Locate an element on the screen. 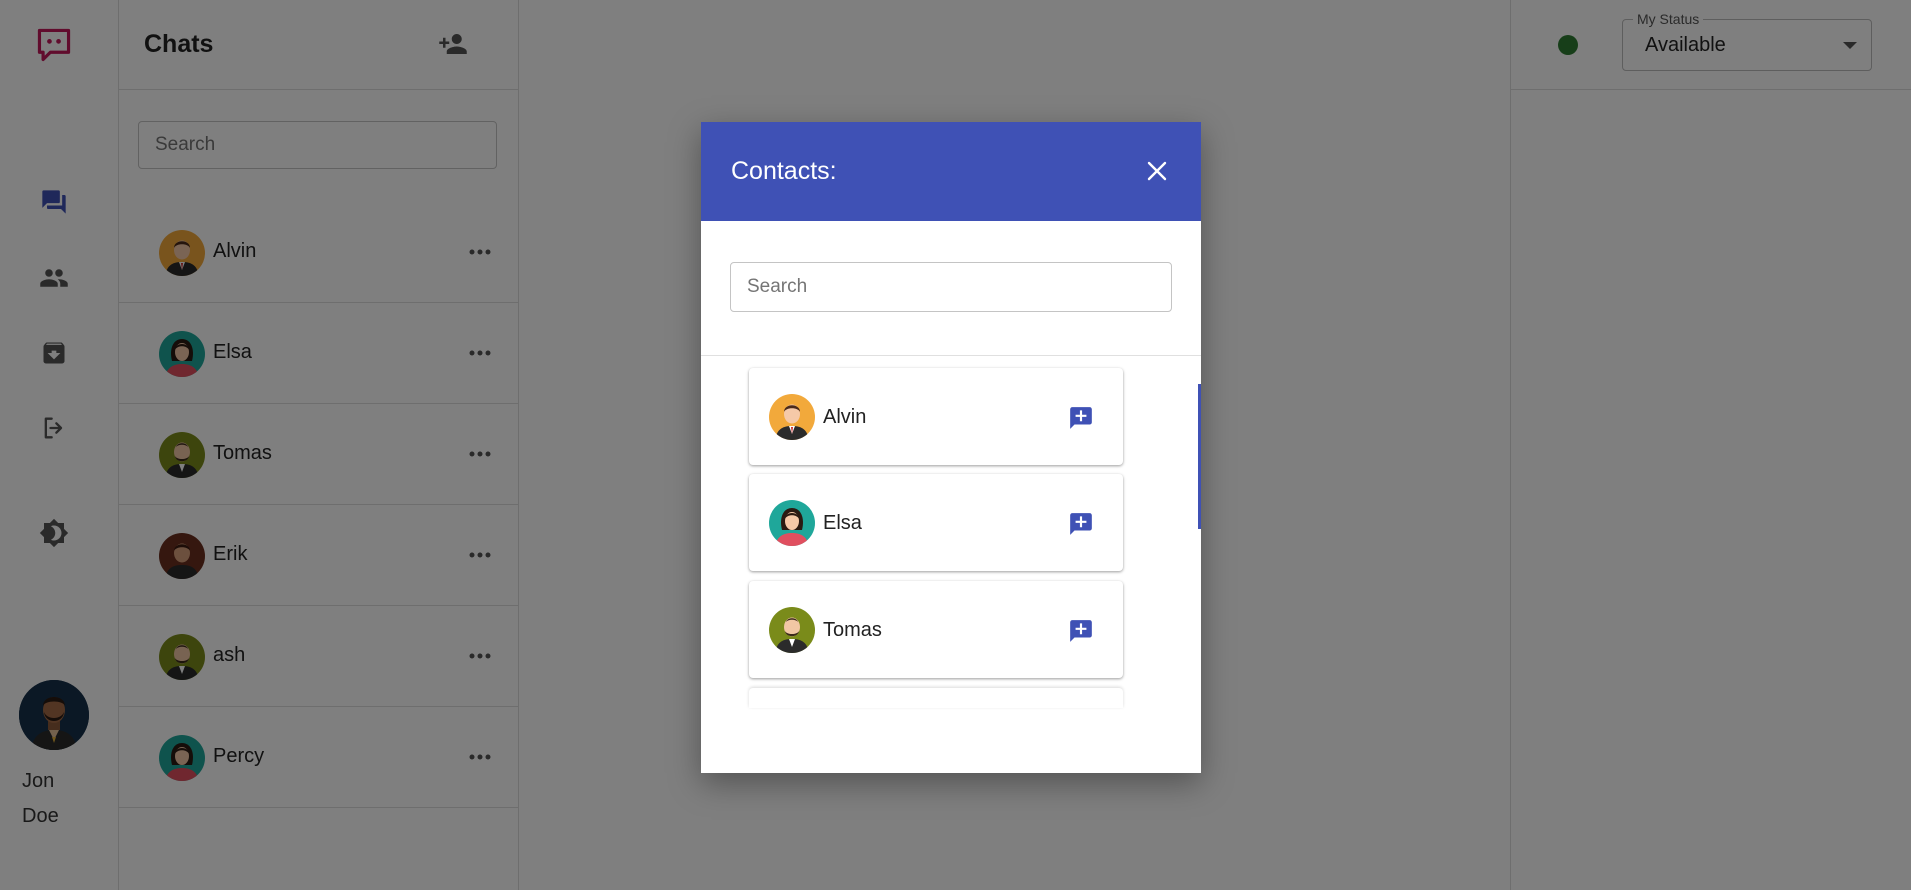 The height and width of the screenshot is (890, 1911). contact-name: Tomas is located at coordinates (852, 630).